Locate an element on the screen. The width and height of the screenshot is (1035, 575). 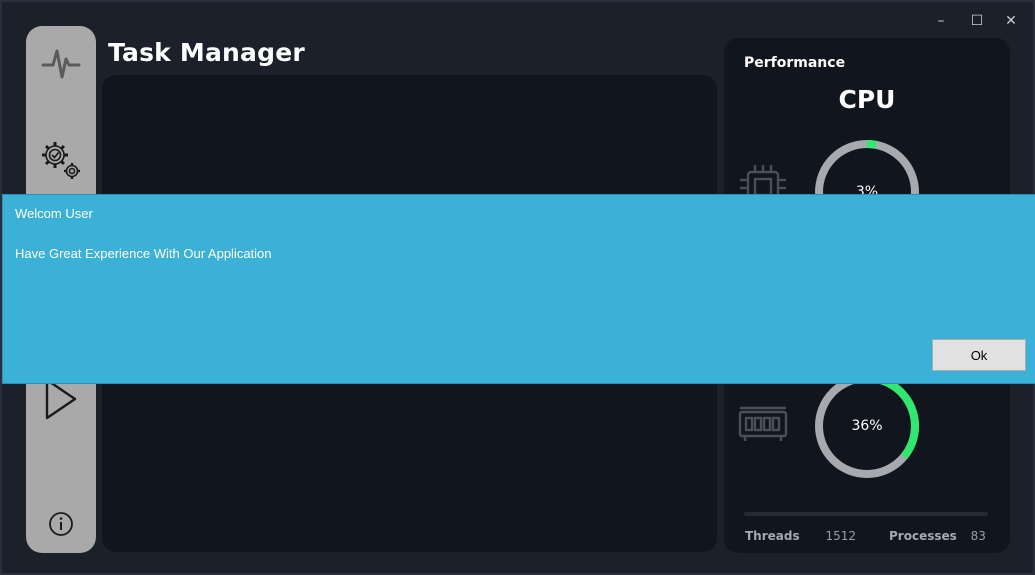
panel-divider is located at coordinates (866, 514).